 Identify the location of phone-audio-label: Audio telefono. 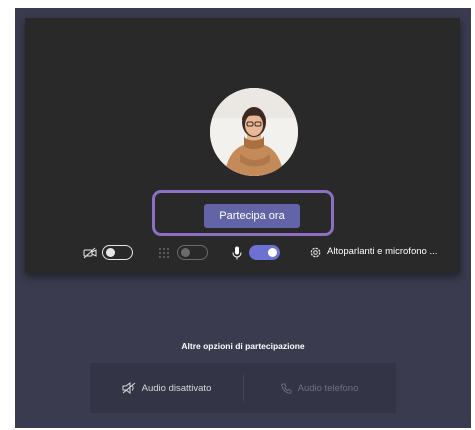
(328, 388).